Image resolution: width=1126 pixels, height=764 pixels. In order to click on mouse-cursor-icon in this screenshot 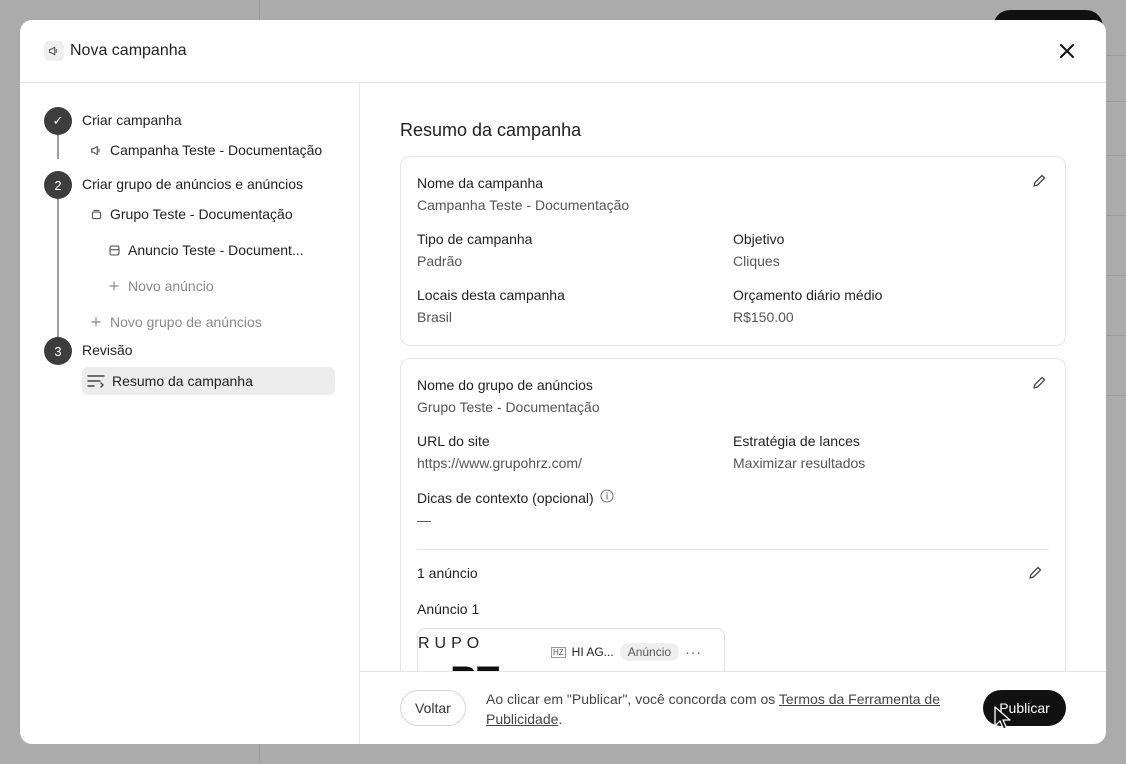, I will do `click(1002, 718)`.